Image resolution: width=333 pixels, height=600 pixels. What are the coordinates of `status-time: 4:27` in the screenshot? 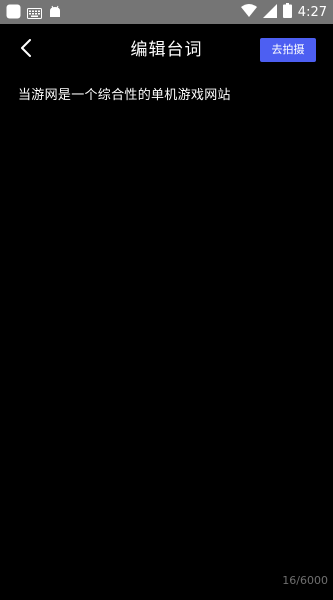 It's located at (312, 12).